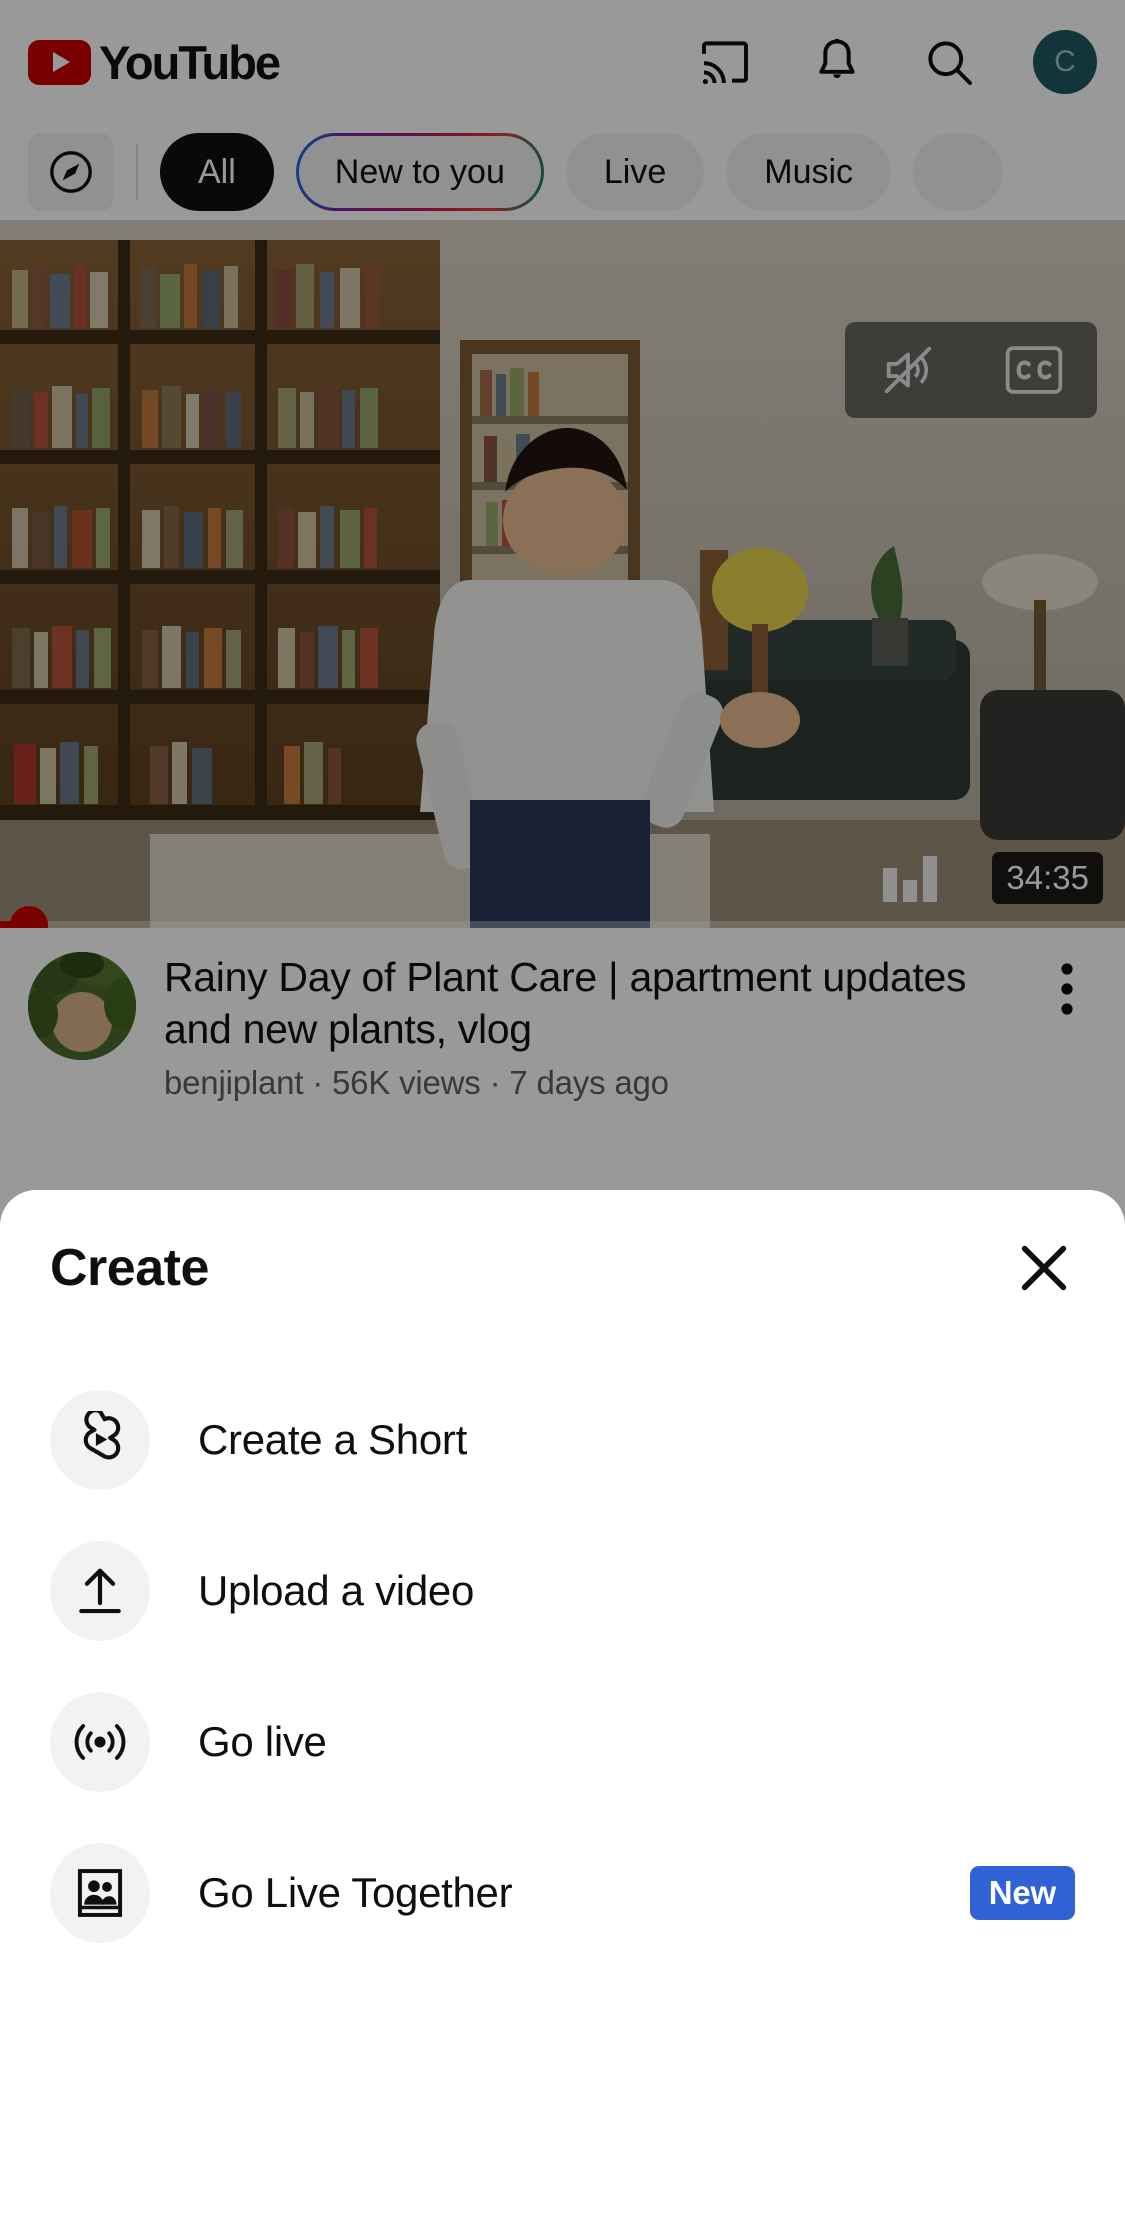 Image resolution: width=1125 pixels, height=2223 pixels. What do you see at coordinates (332, 1439) in the screenshot?
I see `menu-item-label: Create a Short` at bounding box center [332, 1439].